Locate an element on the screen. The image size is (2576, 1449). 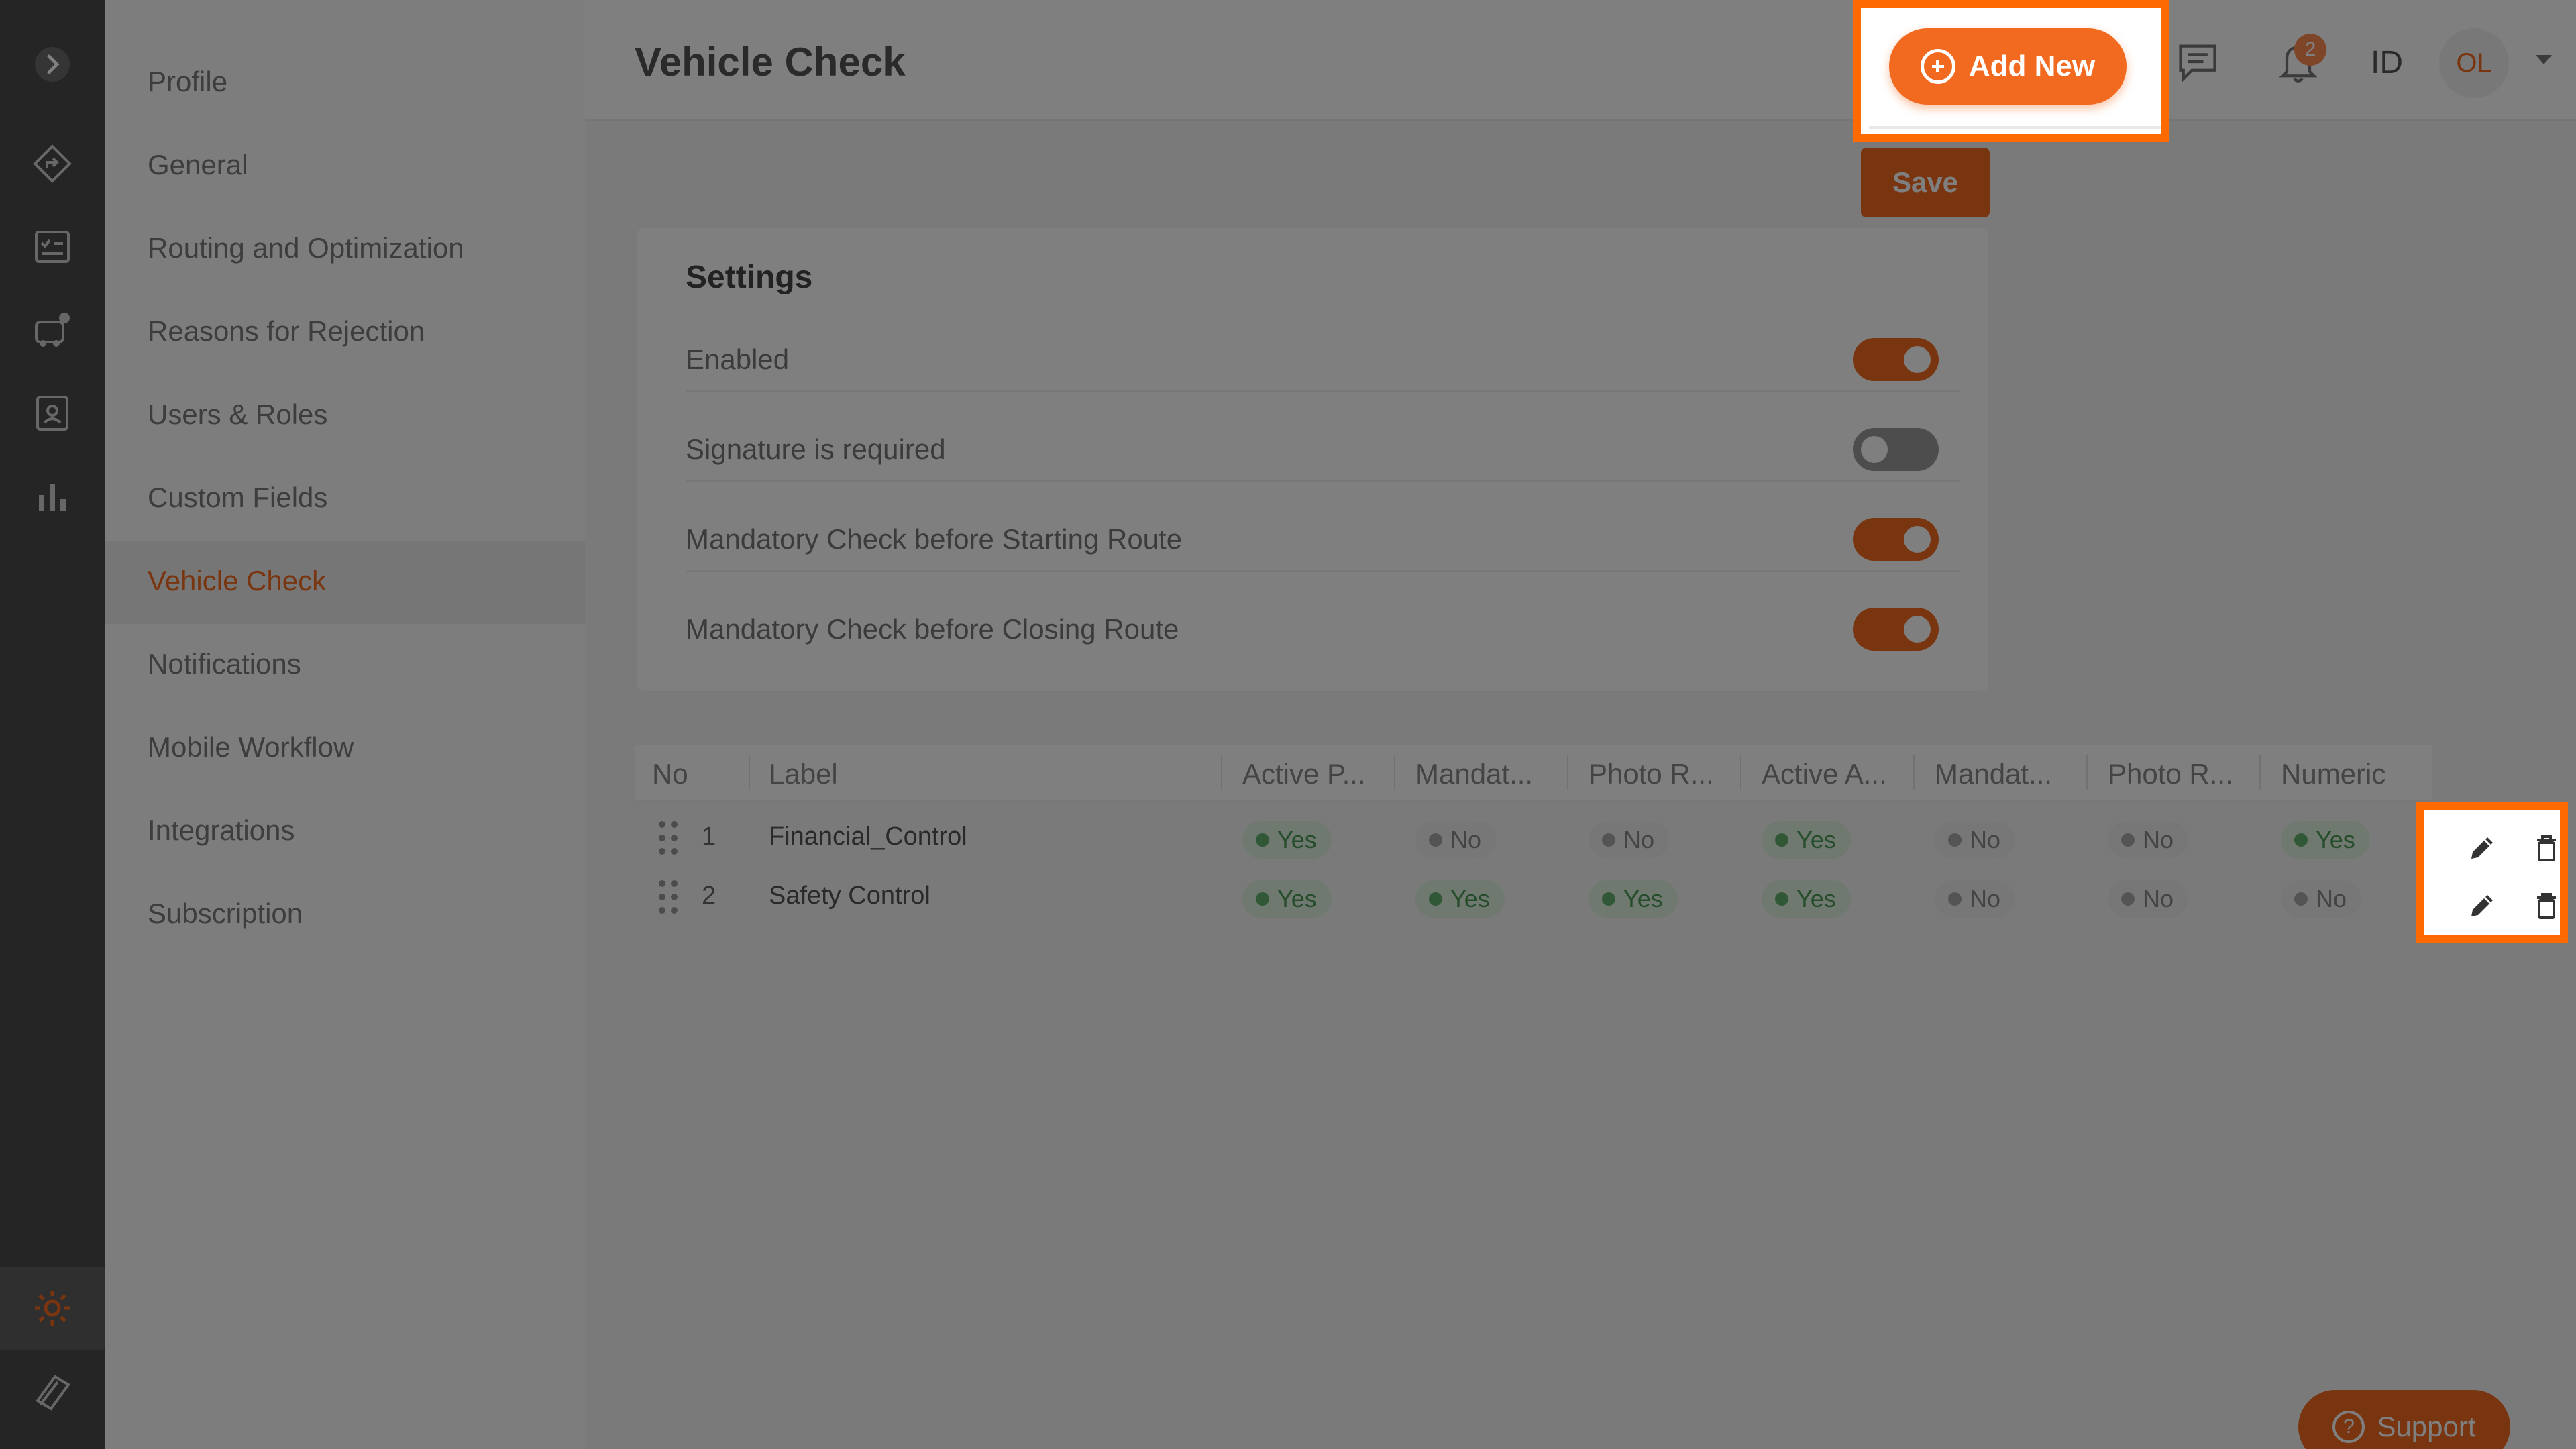
sidebar-item-vehicle-check: Vehicle Check is located at coordinates (237, 581).